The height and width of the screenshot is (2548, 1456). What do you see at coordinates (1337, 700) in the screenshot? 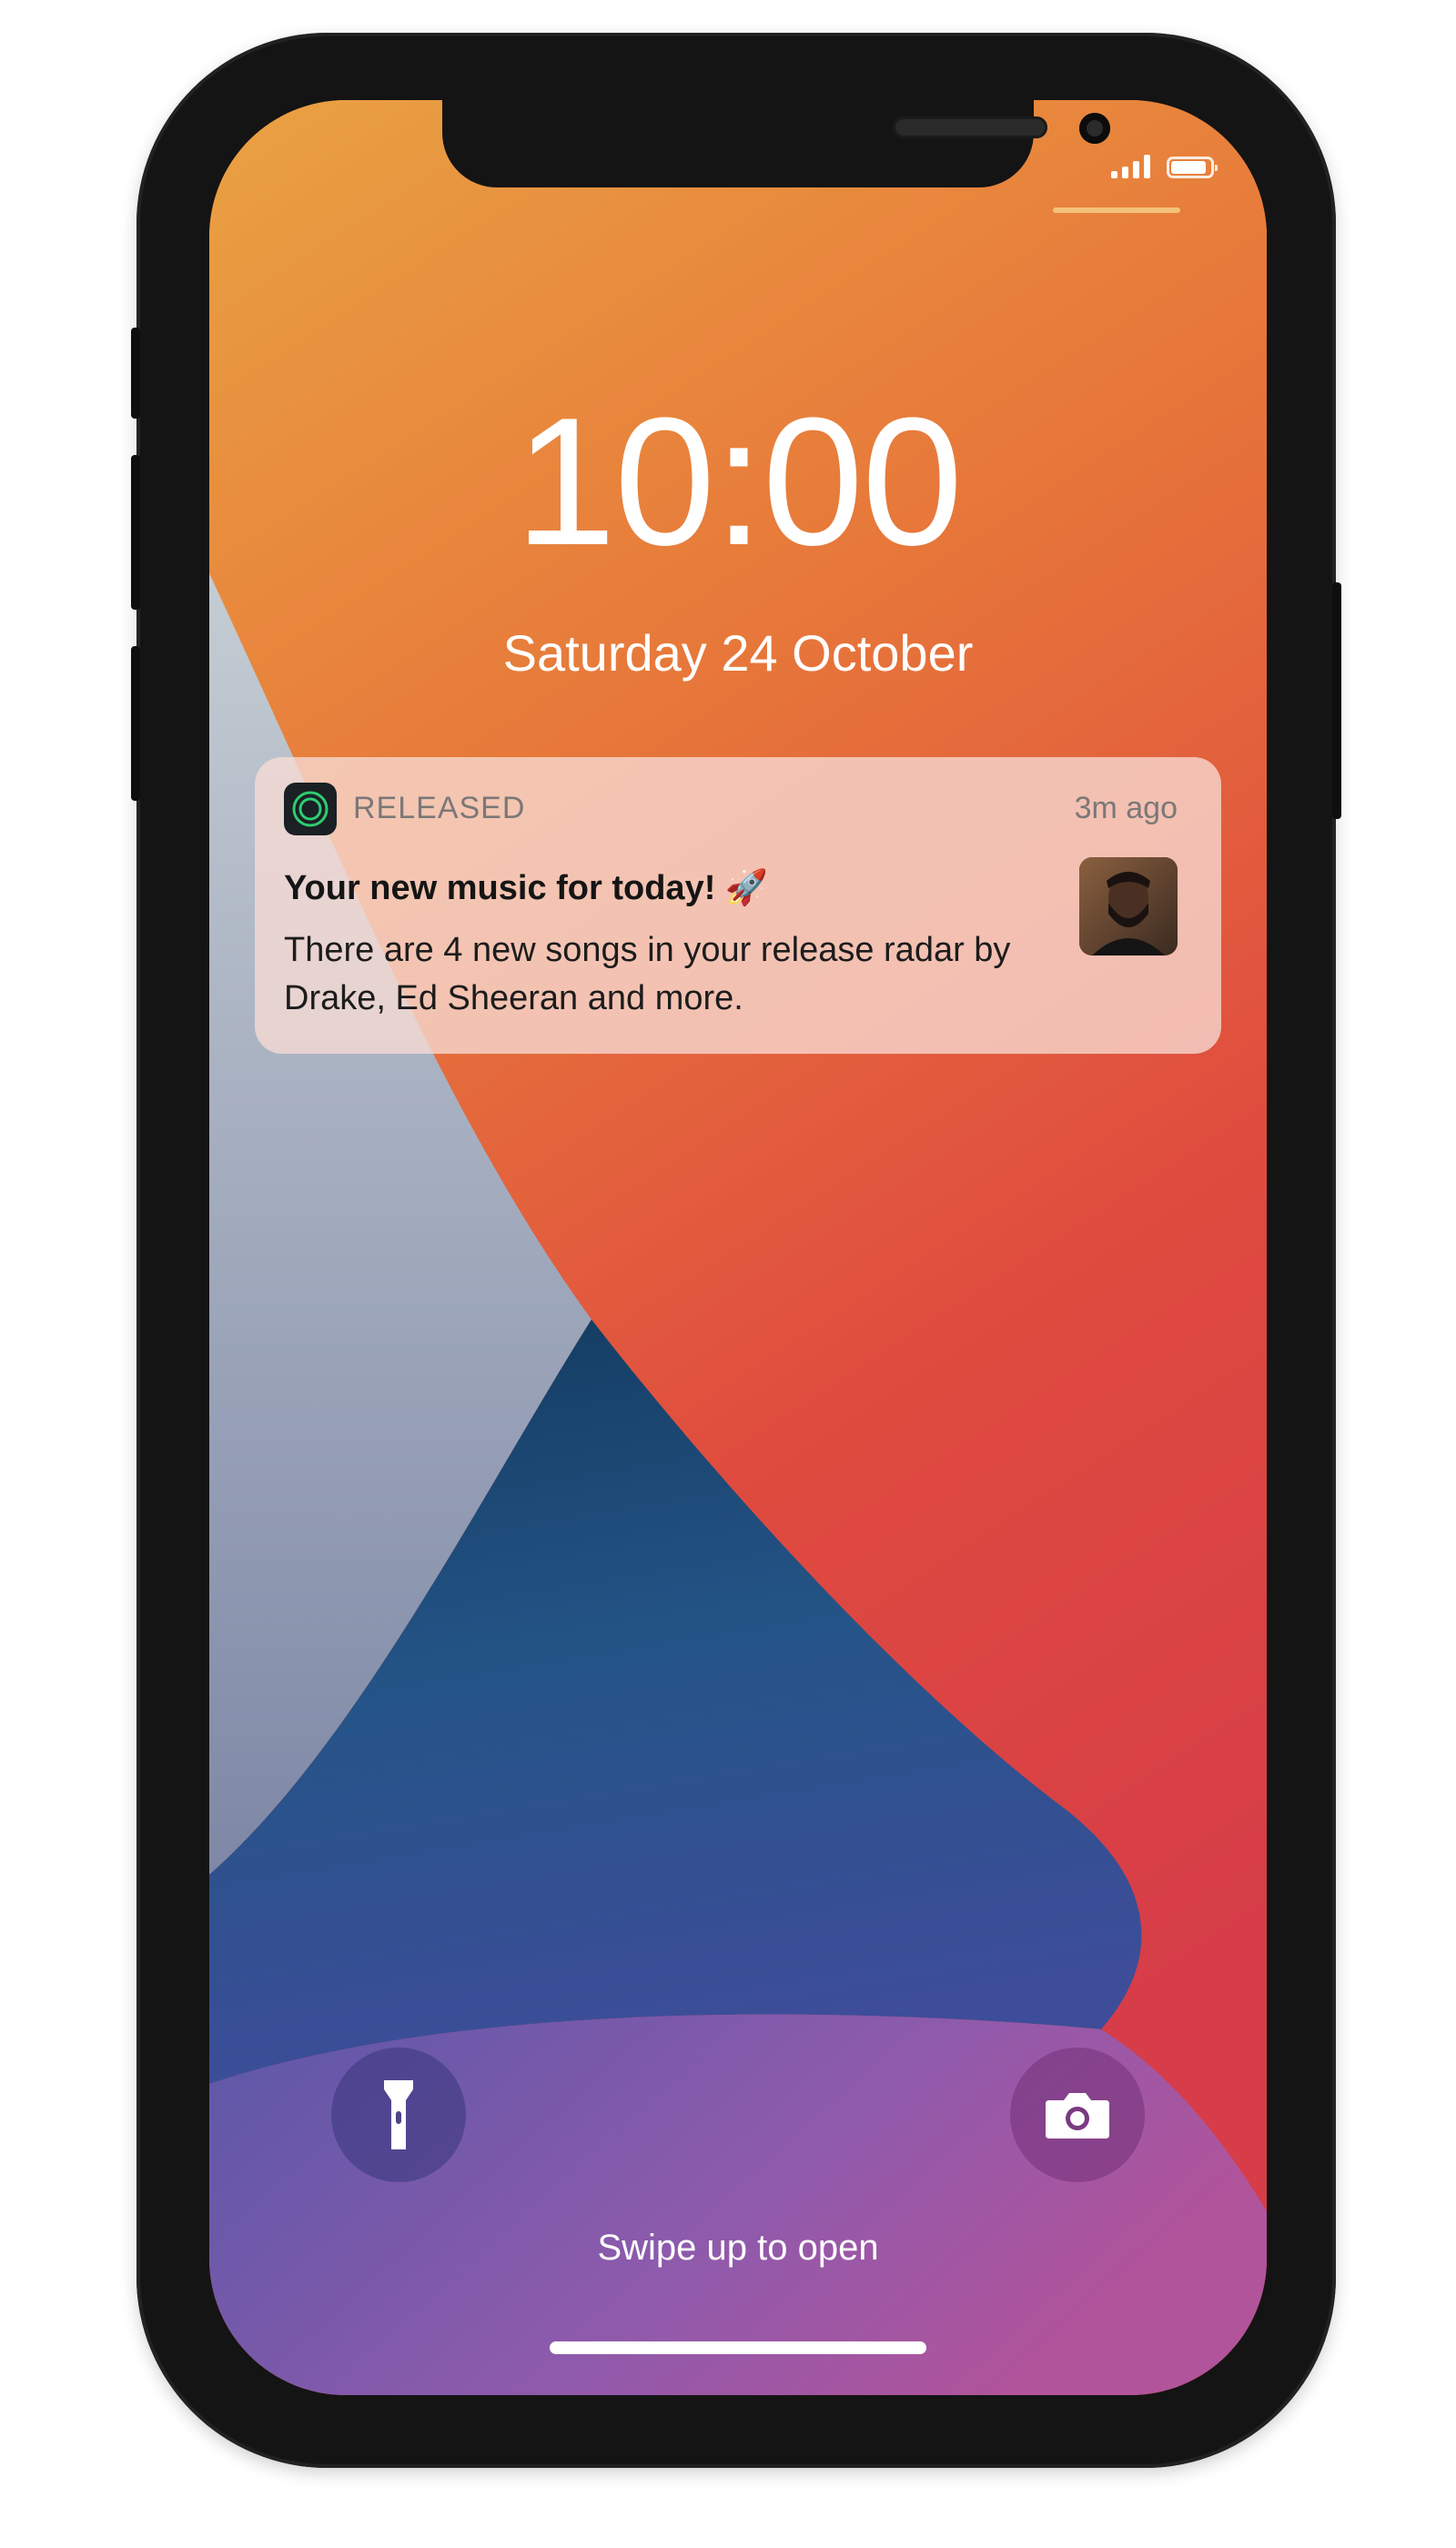
I see `power-button` at bounding box center [1337, 700].